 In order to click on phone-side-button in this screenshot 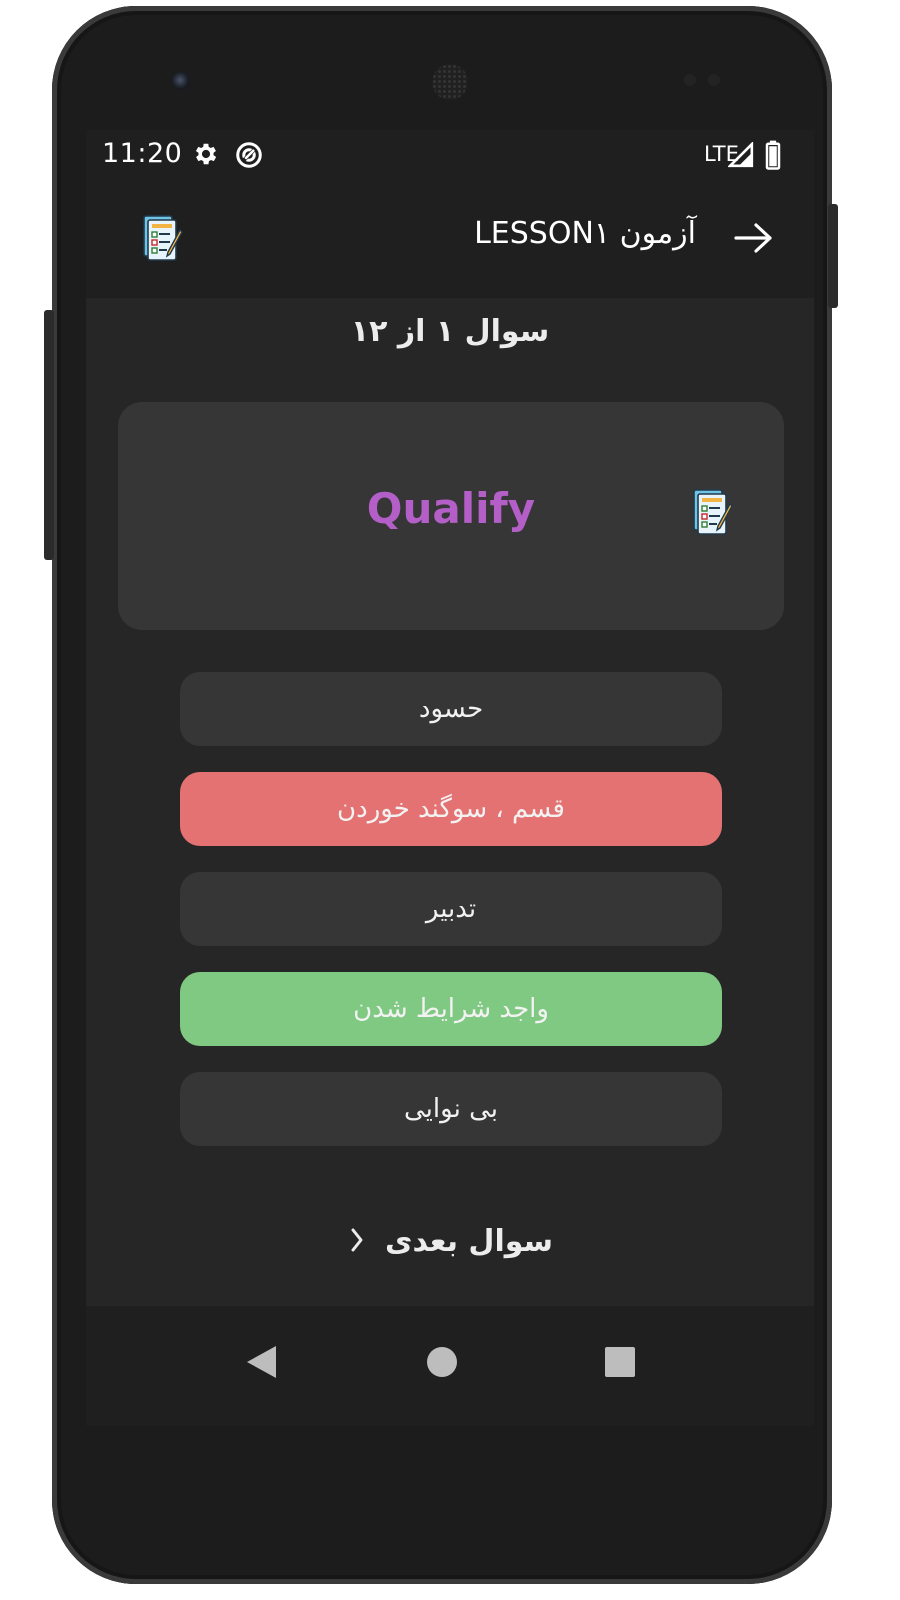, I will do `click(49, 435)`.